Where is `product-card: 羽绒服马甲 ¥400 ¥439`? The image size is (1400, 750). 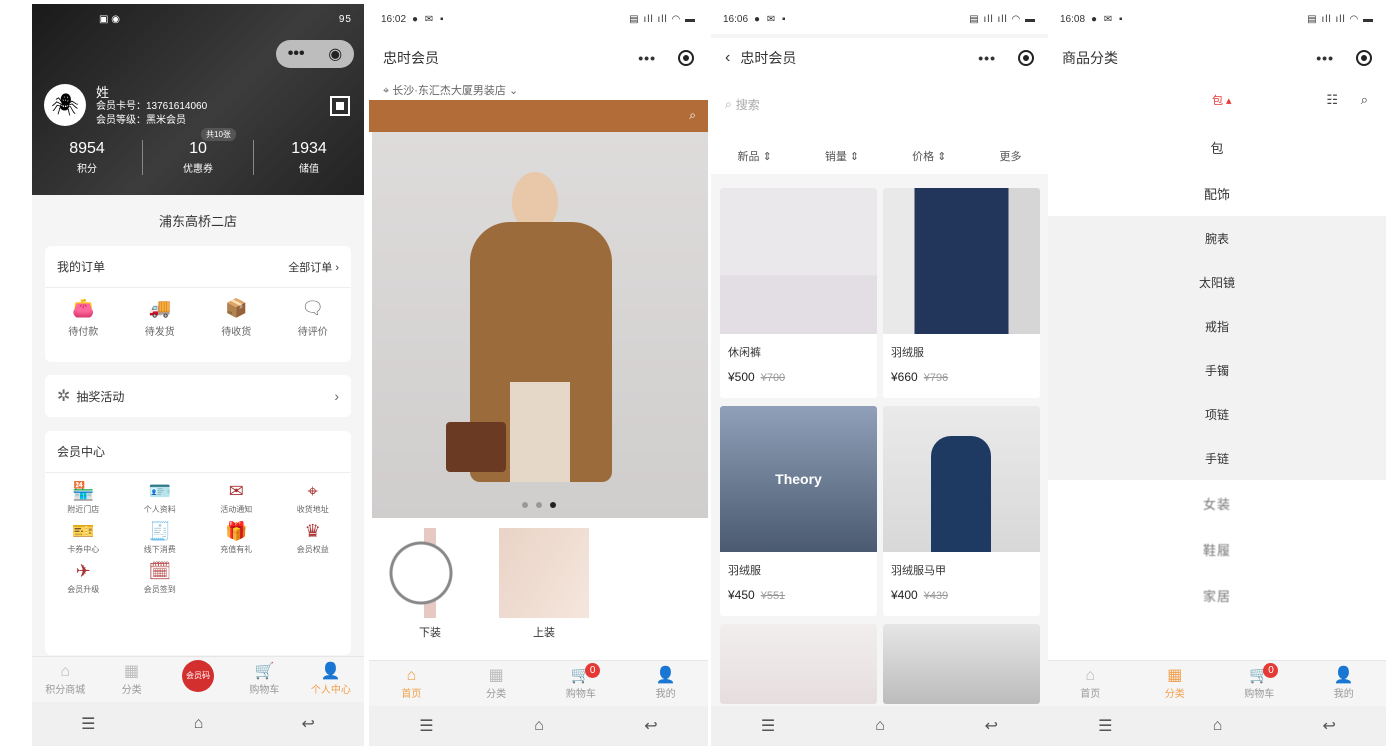 product-card: 羽绒服马甲 ¥400 ¥439 is located at coordinates (961, 511).